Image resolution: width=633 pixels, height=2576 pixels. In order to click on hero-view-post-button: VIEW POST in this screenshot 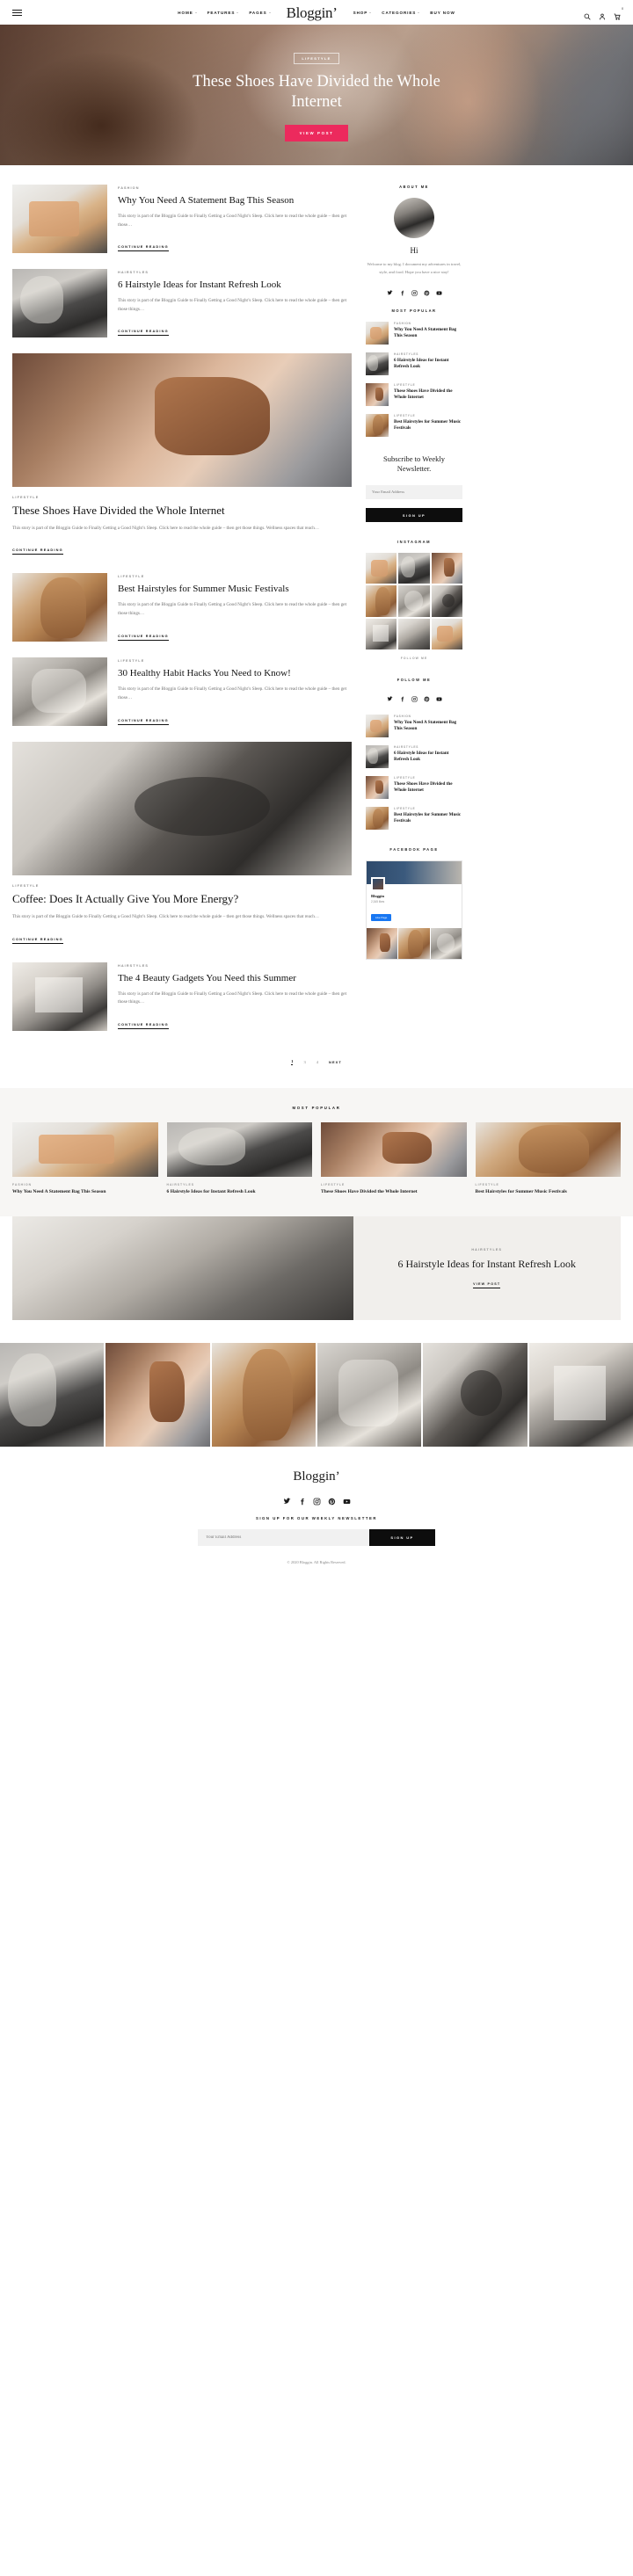, I will do `click(316, 133)`.